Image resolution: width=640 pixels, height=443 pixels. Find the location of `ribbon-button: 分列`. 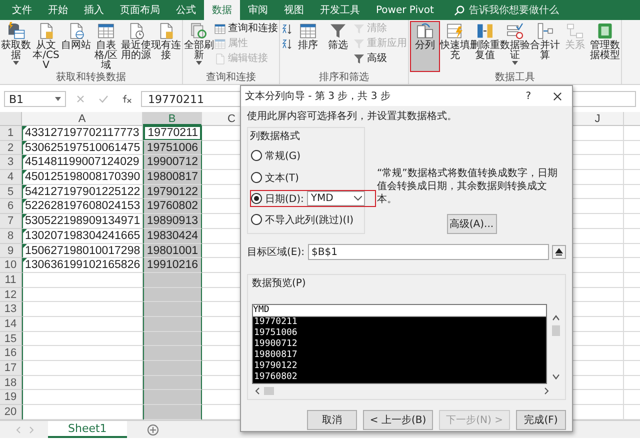

ribbon-button: 分列 is located at coordinates (425, 46).